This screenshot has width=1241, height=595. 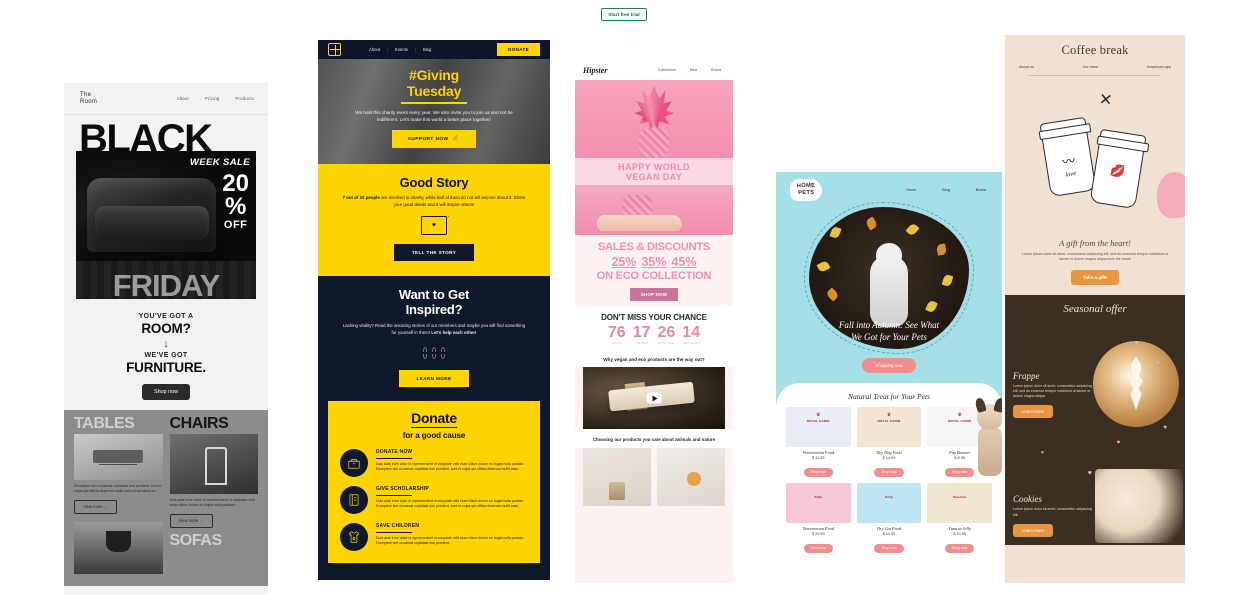 I want to click on t4-nav-blog: Blog, so click(x=946, y=190).